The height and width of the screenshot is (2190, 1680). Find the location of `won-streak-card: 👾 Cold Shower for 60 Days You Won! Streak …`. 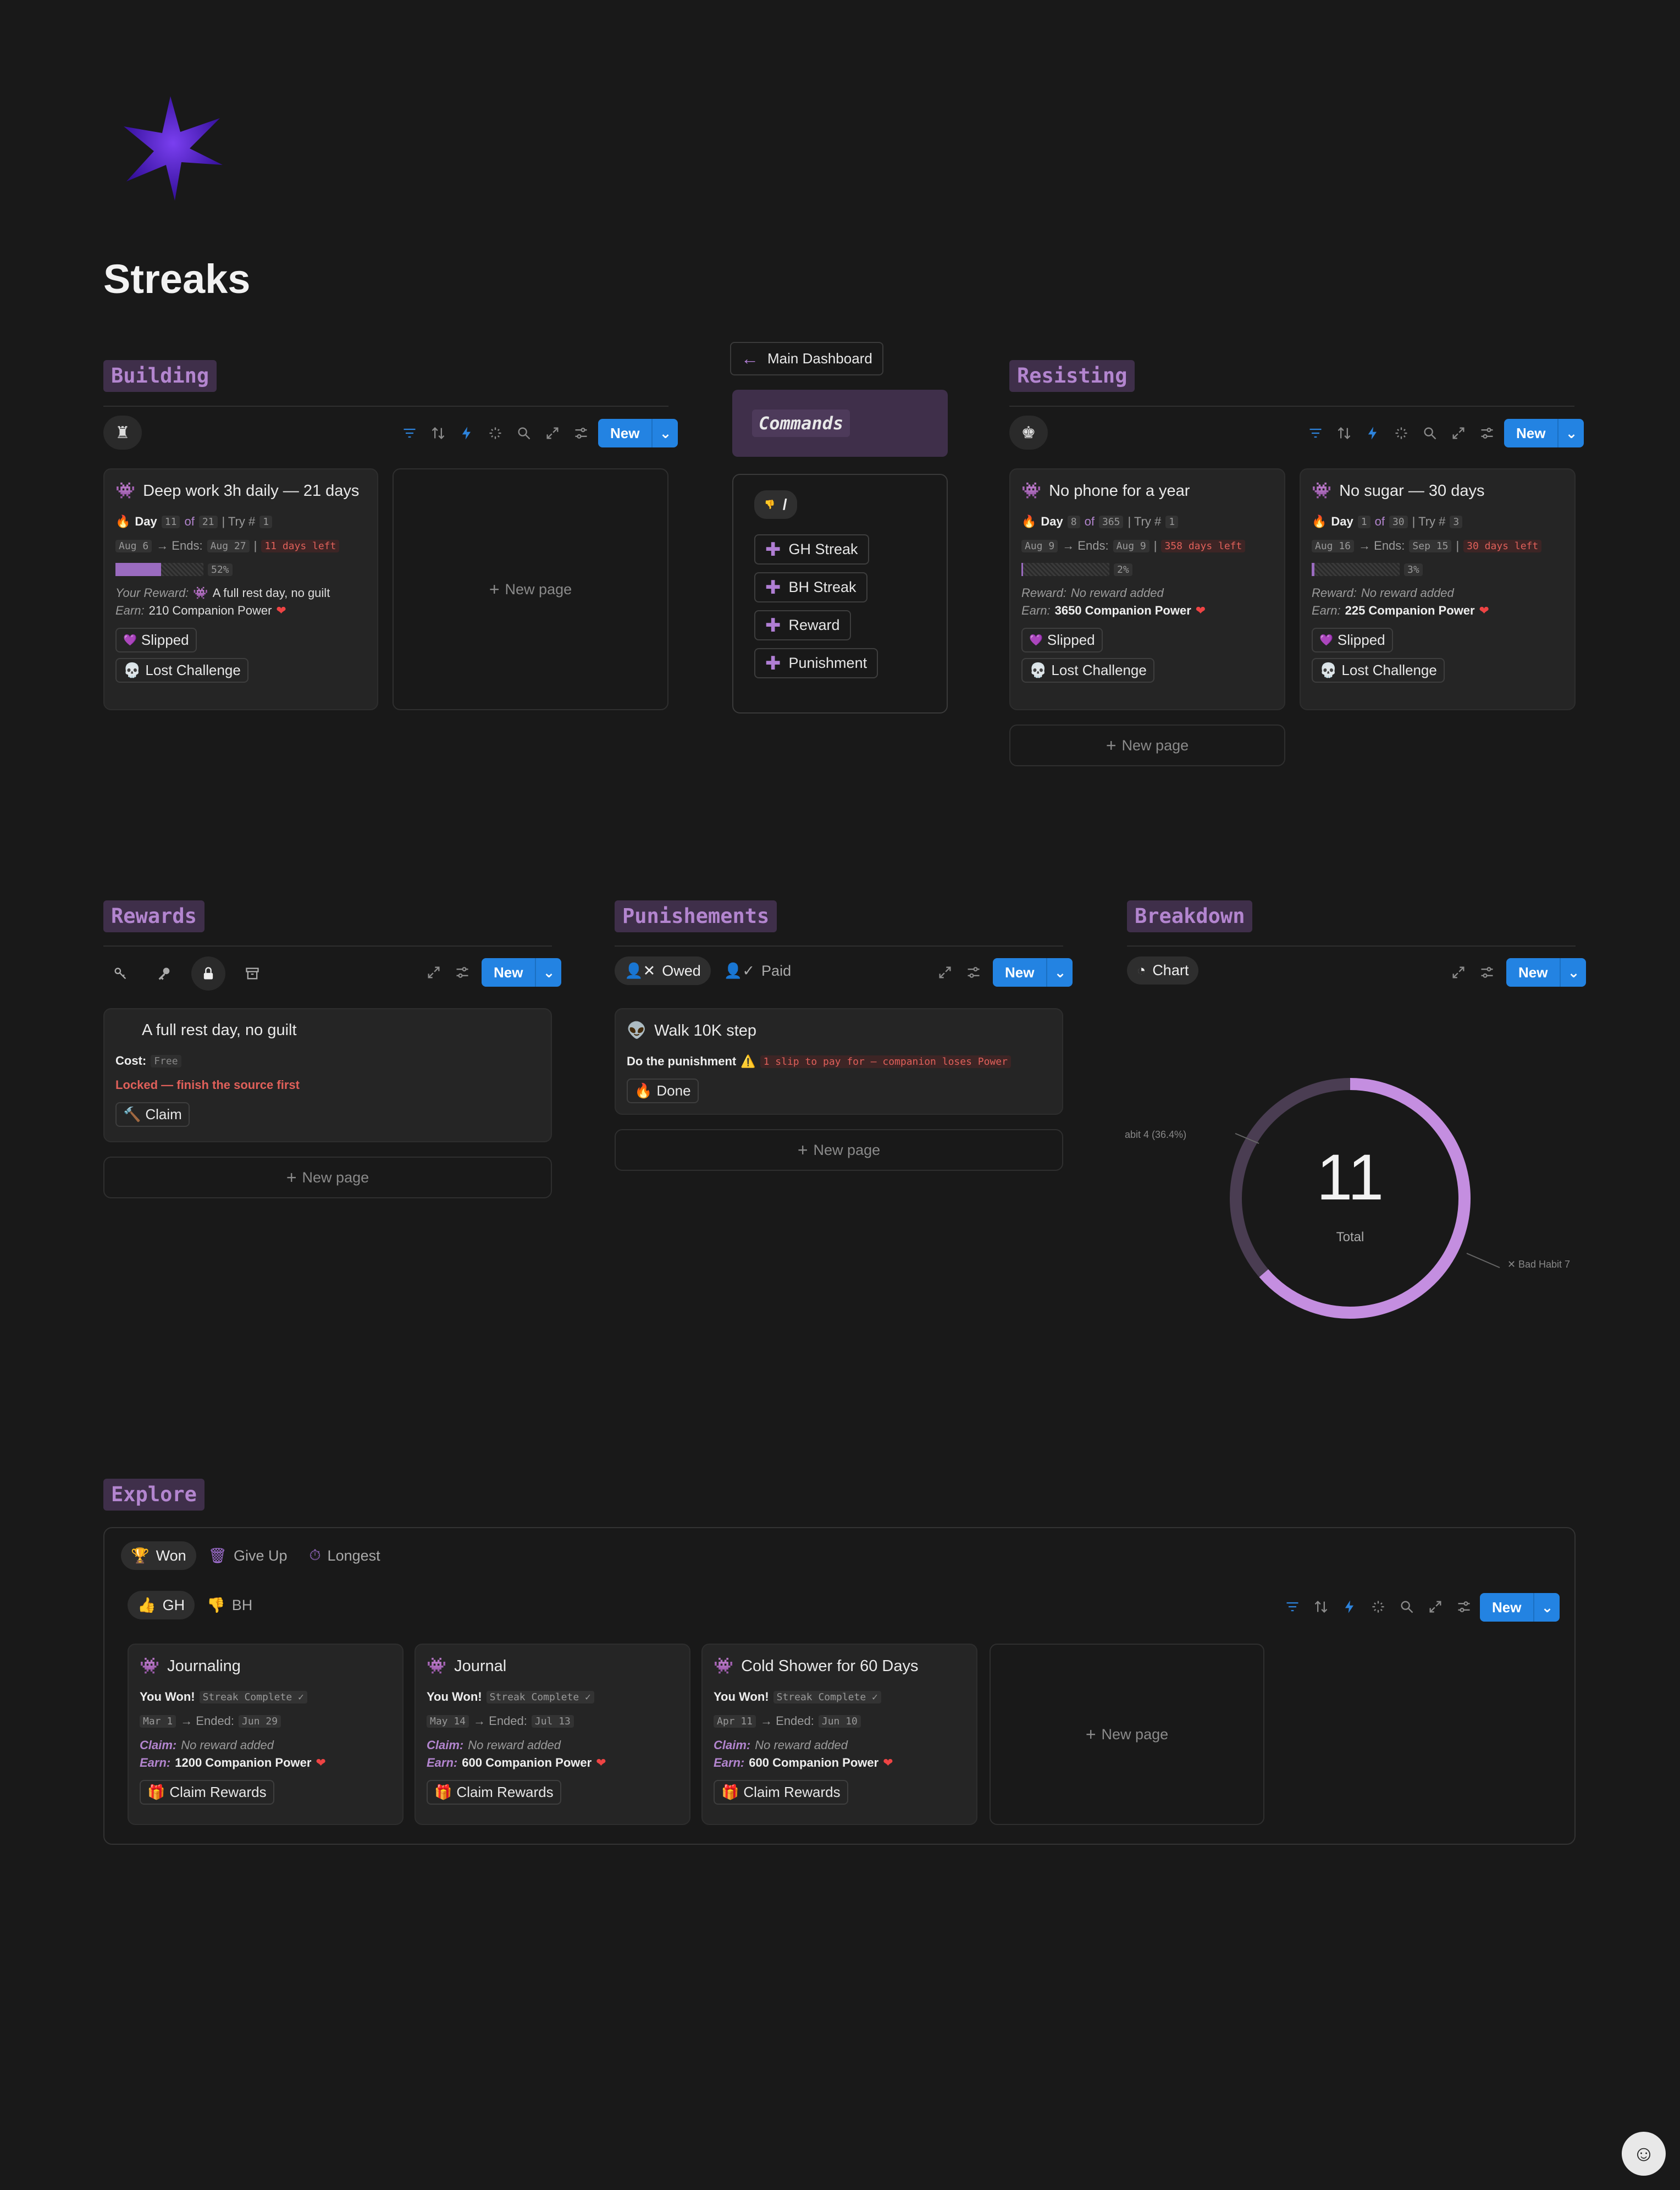

won-streak-card: 👾 Cold Shower for 60 Days You Won! Streak … is located at coordinates (839, 1734).